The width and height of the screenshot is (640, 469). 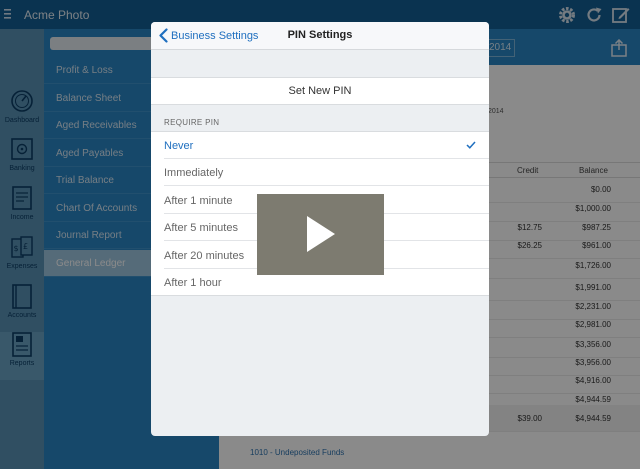 I want to click on option-label: Never, so click(x=179, y=146).